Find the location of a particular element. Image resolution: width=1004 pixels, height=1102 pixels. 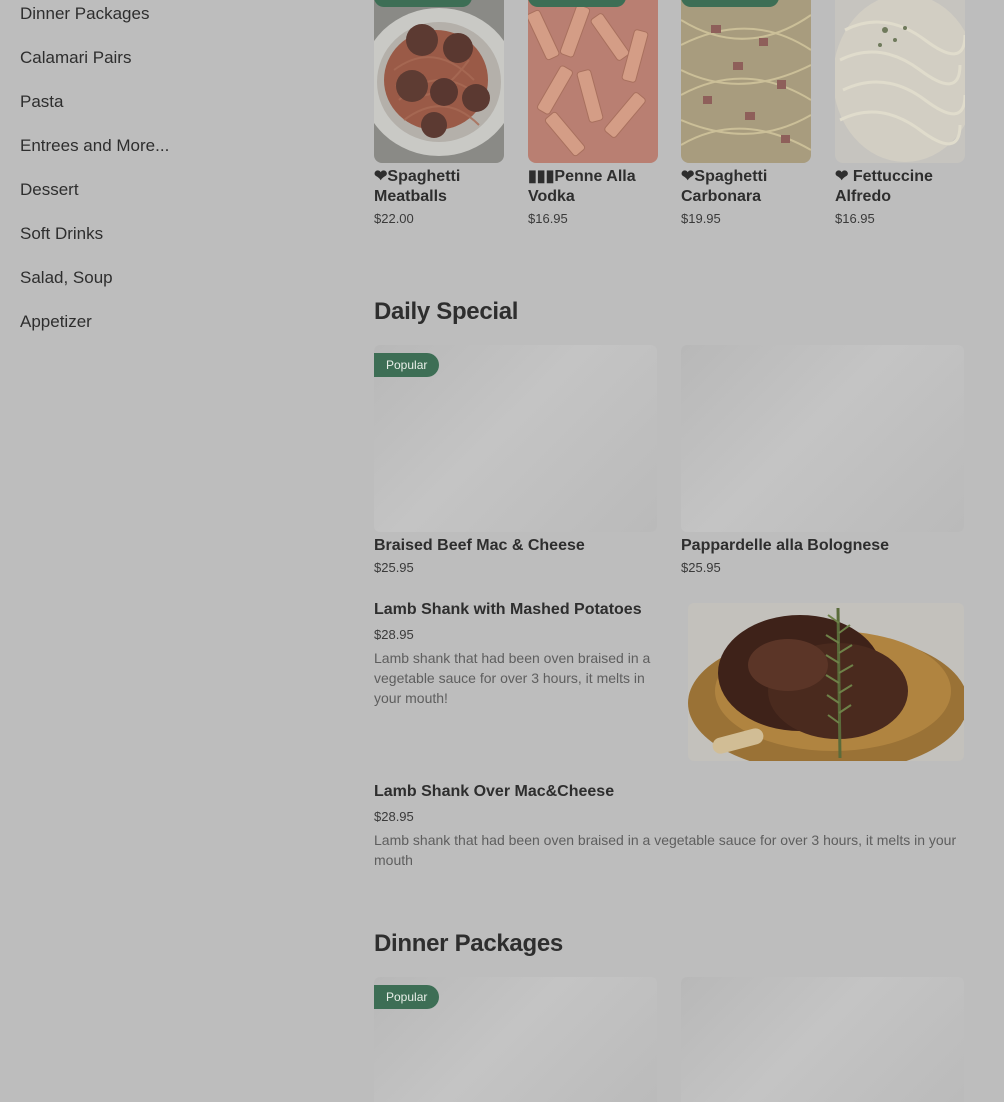

menu-item-name: ▮▮▮Penne Alla Vodka is located at coordinates (582, 186).